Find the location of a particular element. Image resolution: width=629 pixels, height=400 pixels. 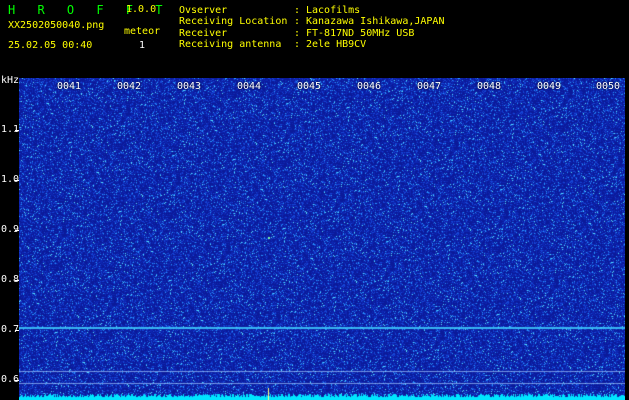

time-tick-label: 0049 is located at coordinates (549, 86).